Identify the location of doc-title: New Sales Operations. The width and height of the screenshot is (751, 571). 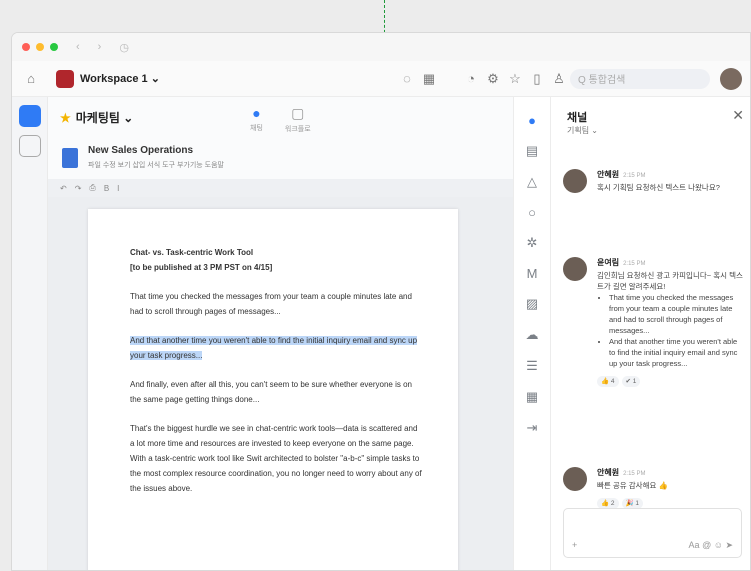
(156, 150).